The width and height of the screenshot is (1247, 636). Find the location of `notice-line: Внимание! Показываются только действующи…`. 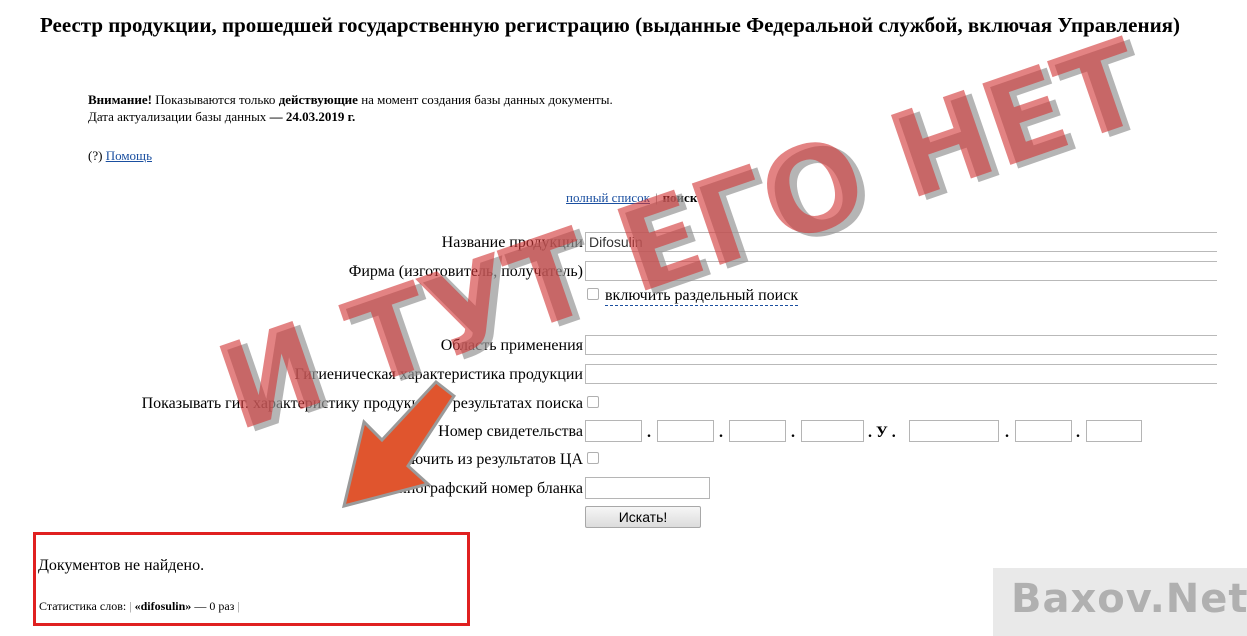

notice-line: Внимание! Показываются только действующи… is located at coordinates (350, 100).